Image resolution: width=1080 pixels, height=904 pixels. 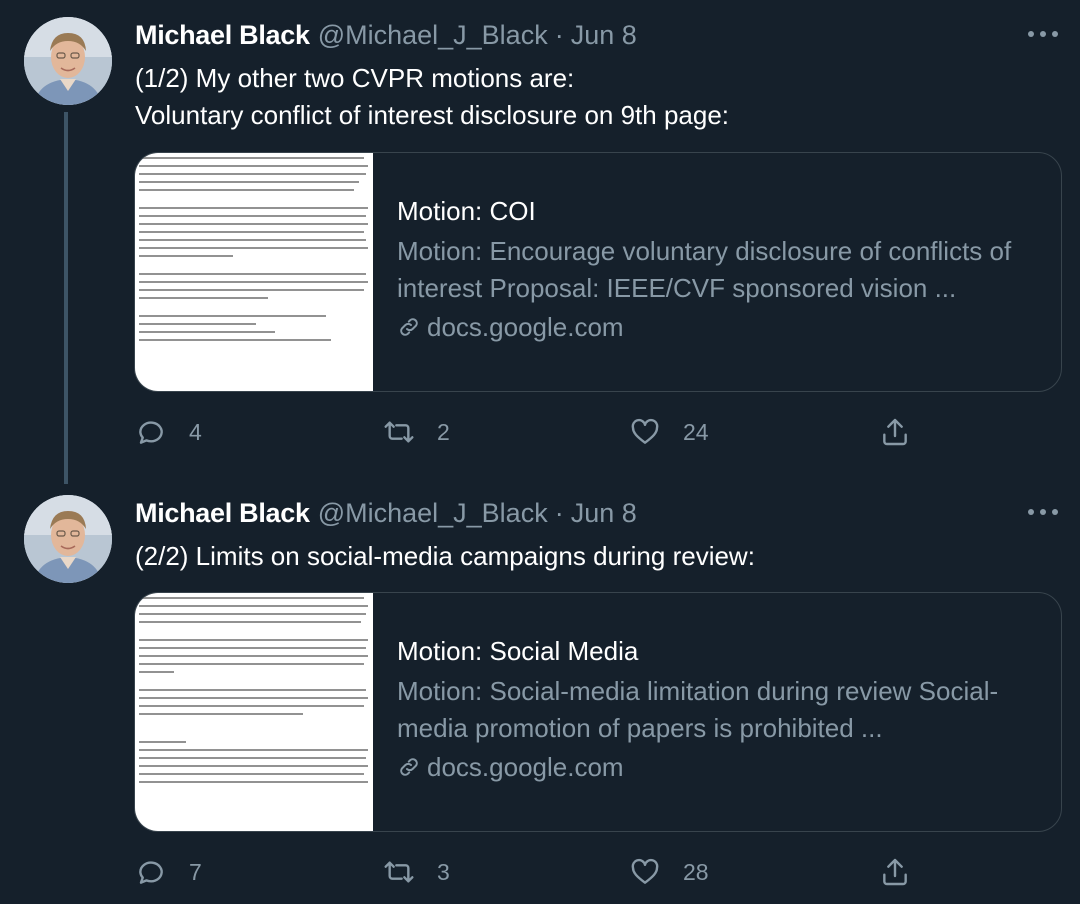 What do you see at coordinates (355, 78) in the screenshot?
I see `tweet-text-line: (1/2) My other two CVPR motions are:` at bounding box center [355, 78].